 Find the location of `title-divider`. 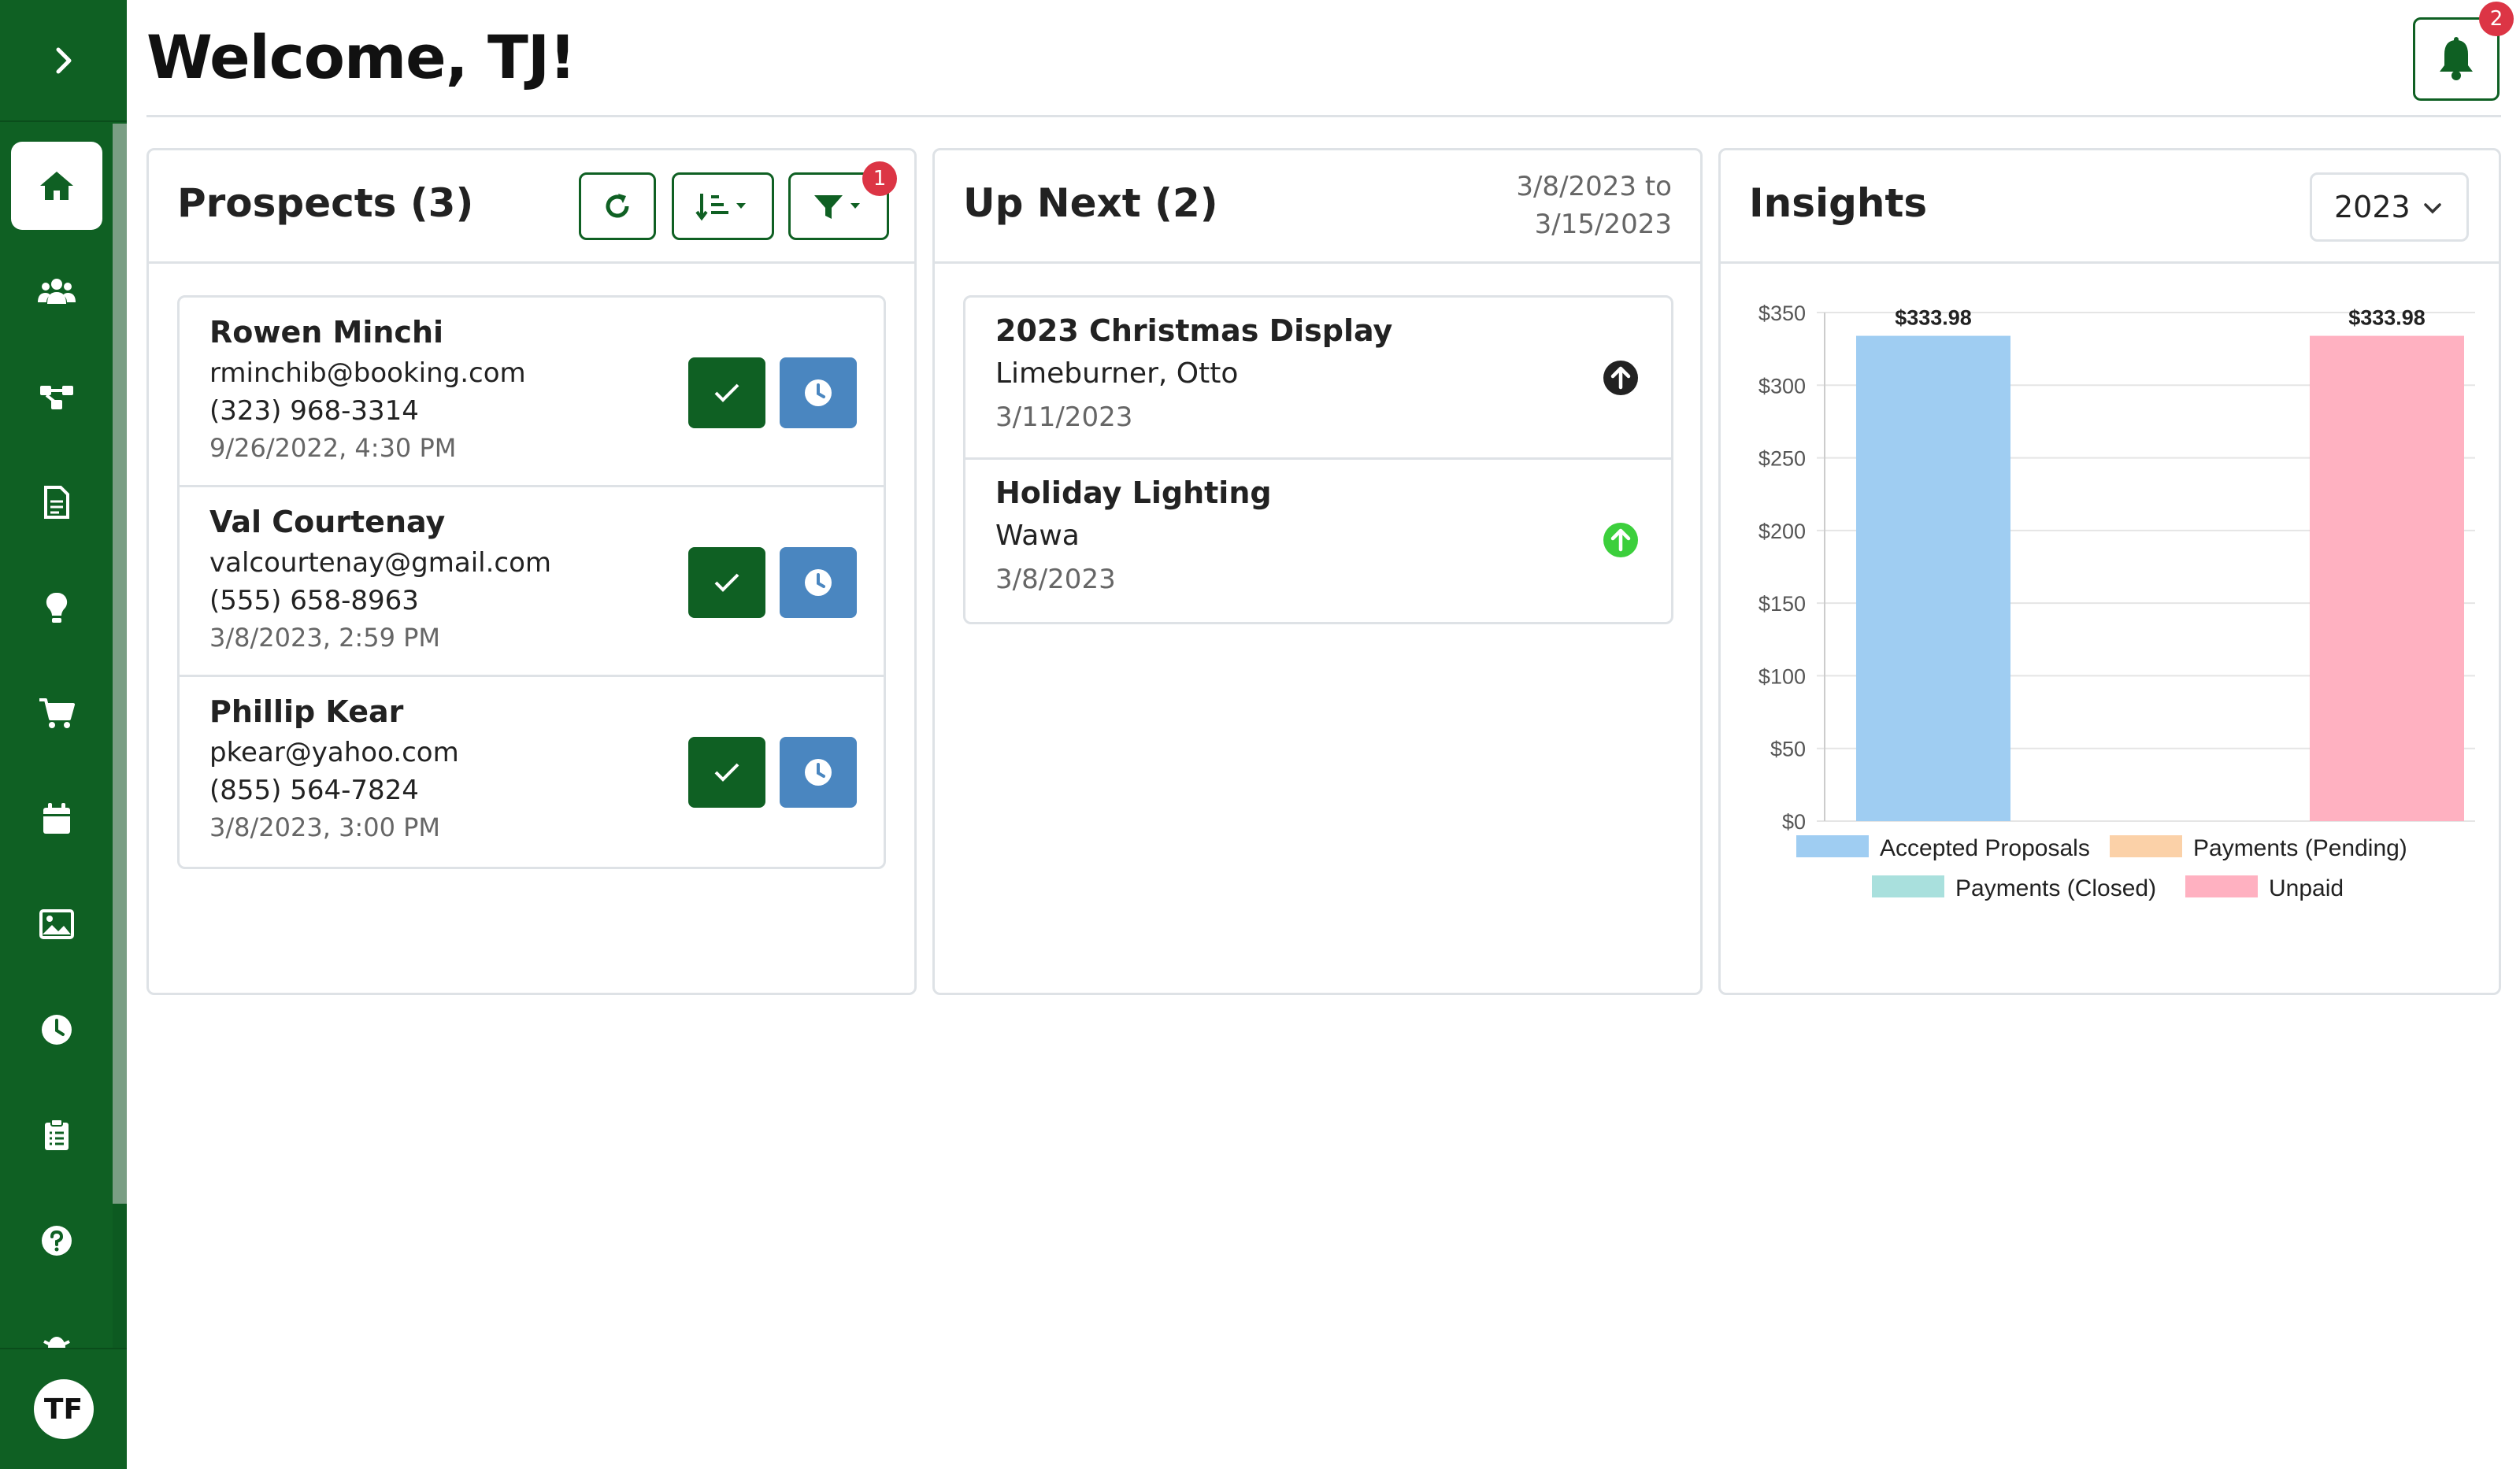

title-divider is located at coordinates (1323, 116).